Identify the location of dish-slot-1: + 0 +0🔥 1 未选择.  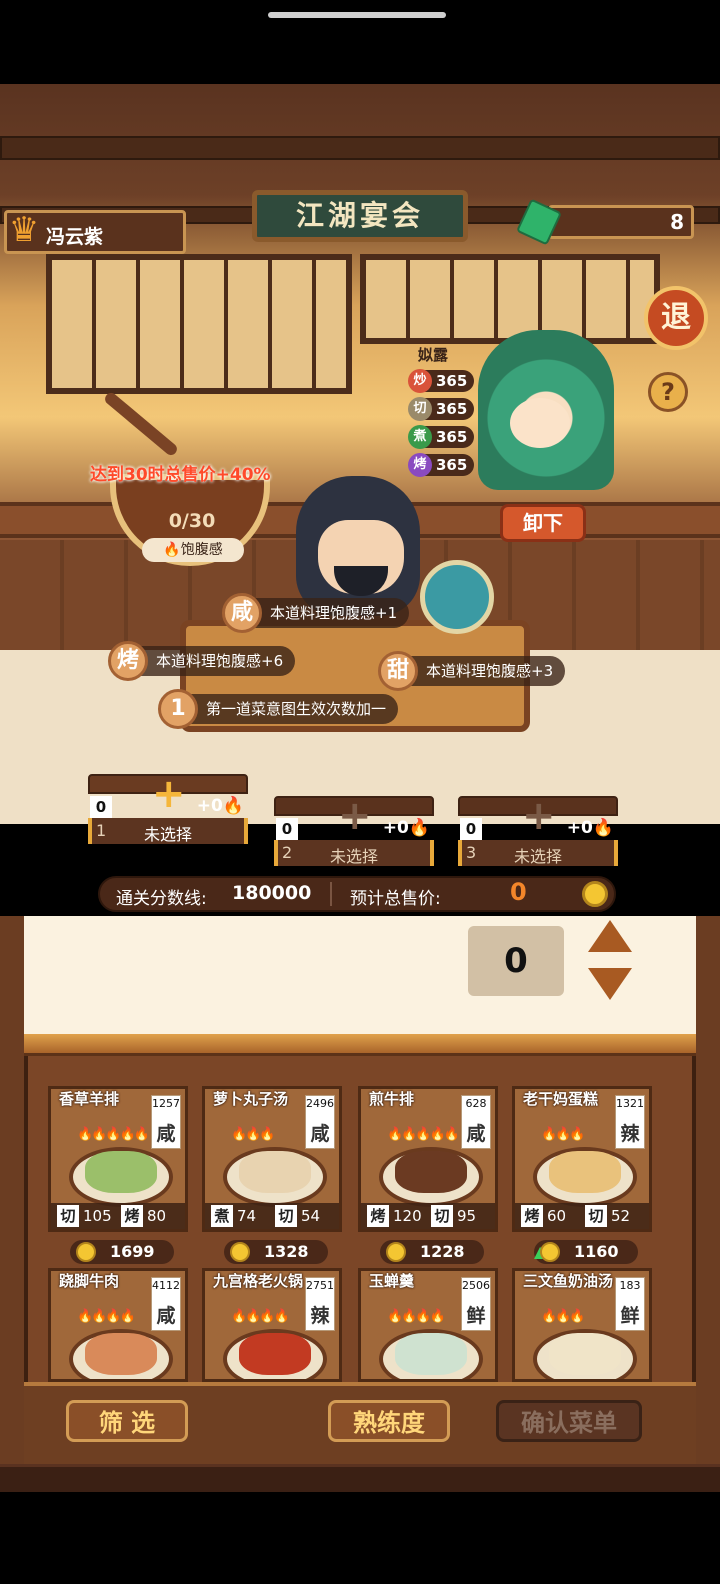
(168, 809).